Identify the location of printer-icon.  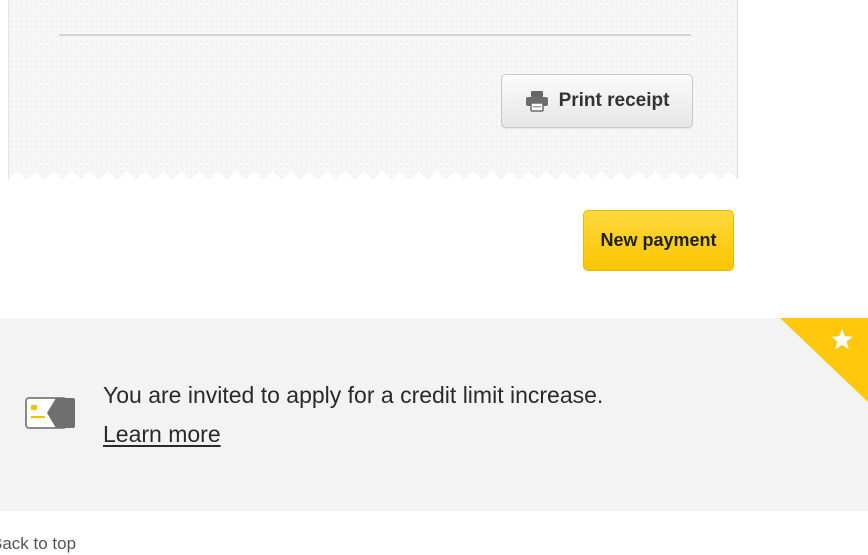
(537, 101).